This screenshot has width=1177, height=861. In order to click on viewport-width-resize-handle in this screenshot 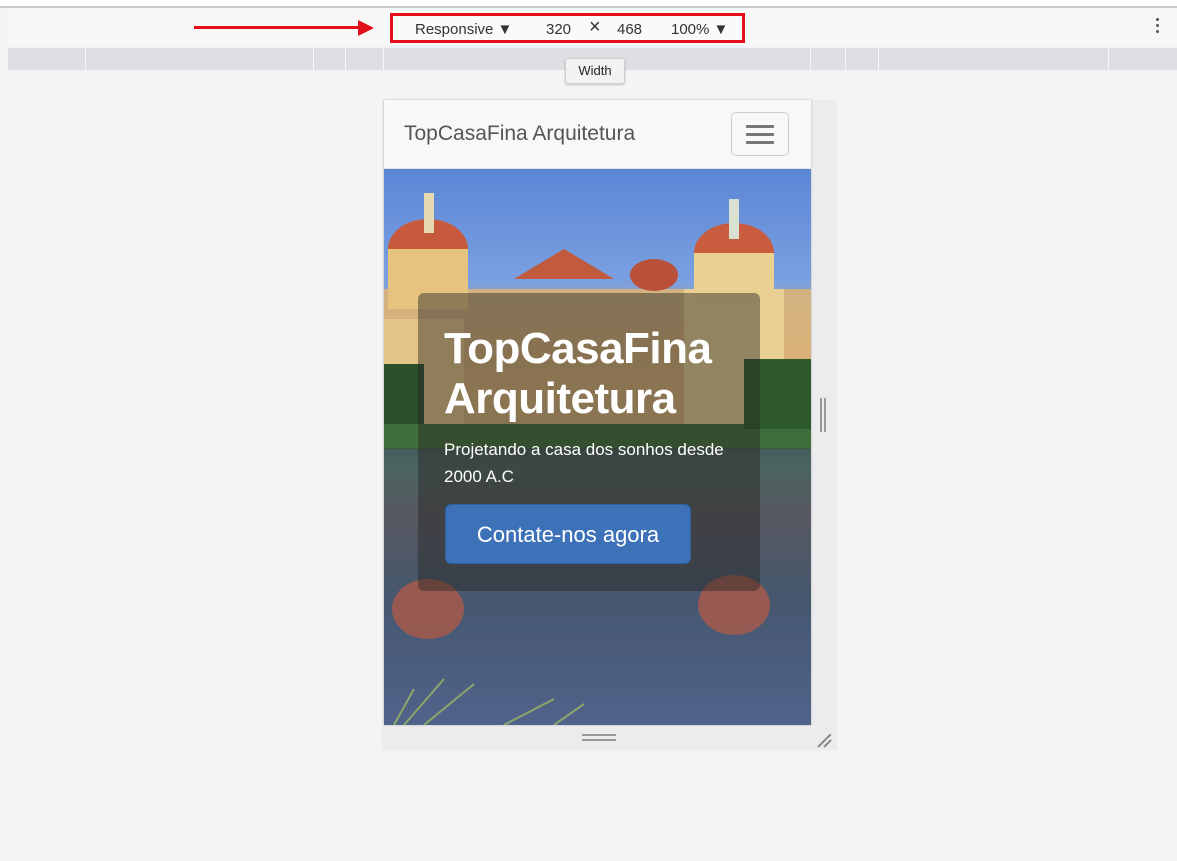, I will do `click(823, 415)`.